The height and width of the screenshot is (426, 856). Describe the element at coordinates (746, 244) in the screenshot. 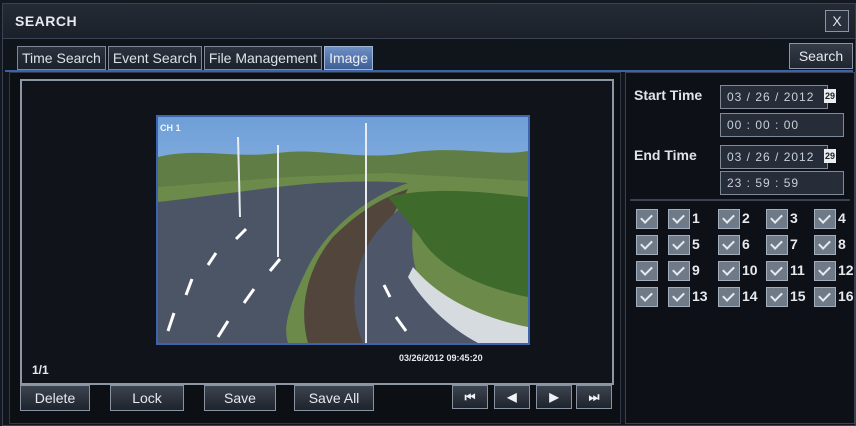

I see `channel-label-6: 6` at that location.